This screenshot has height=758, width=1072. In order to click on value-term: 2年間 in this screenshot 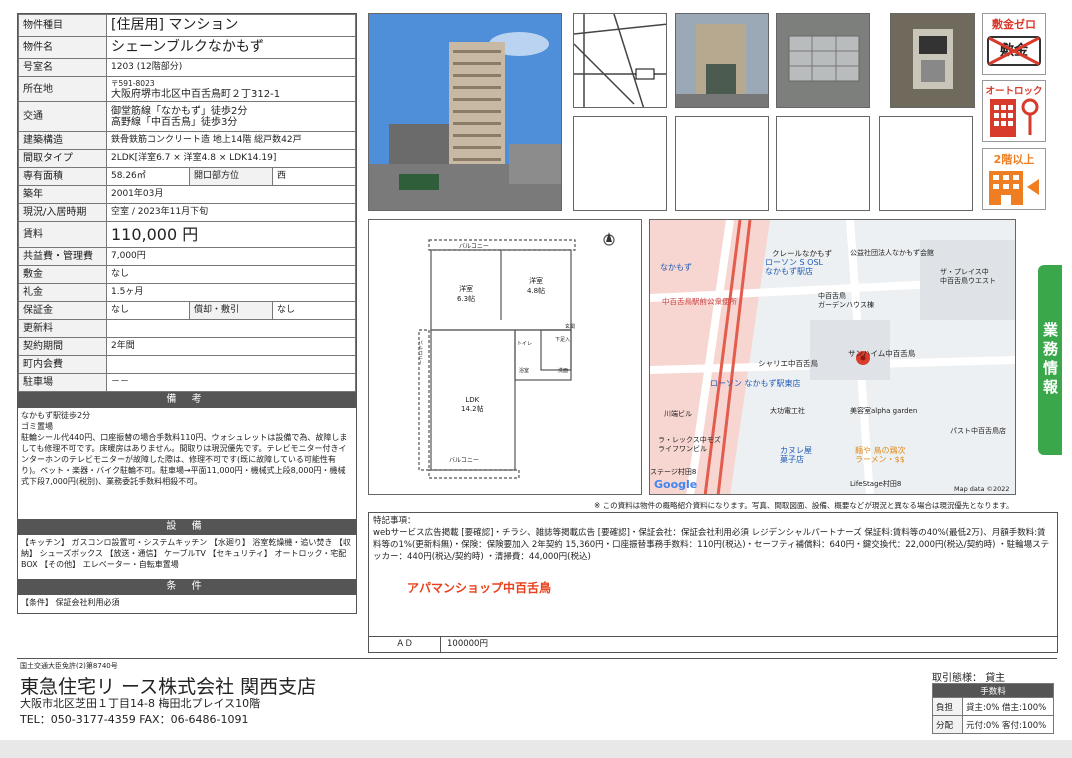, I will do `click(231, 346)`.